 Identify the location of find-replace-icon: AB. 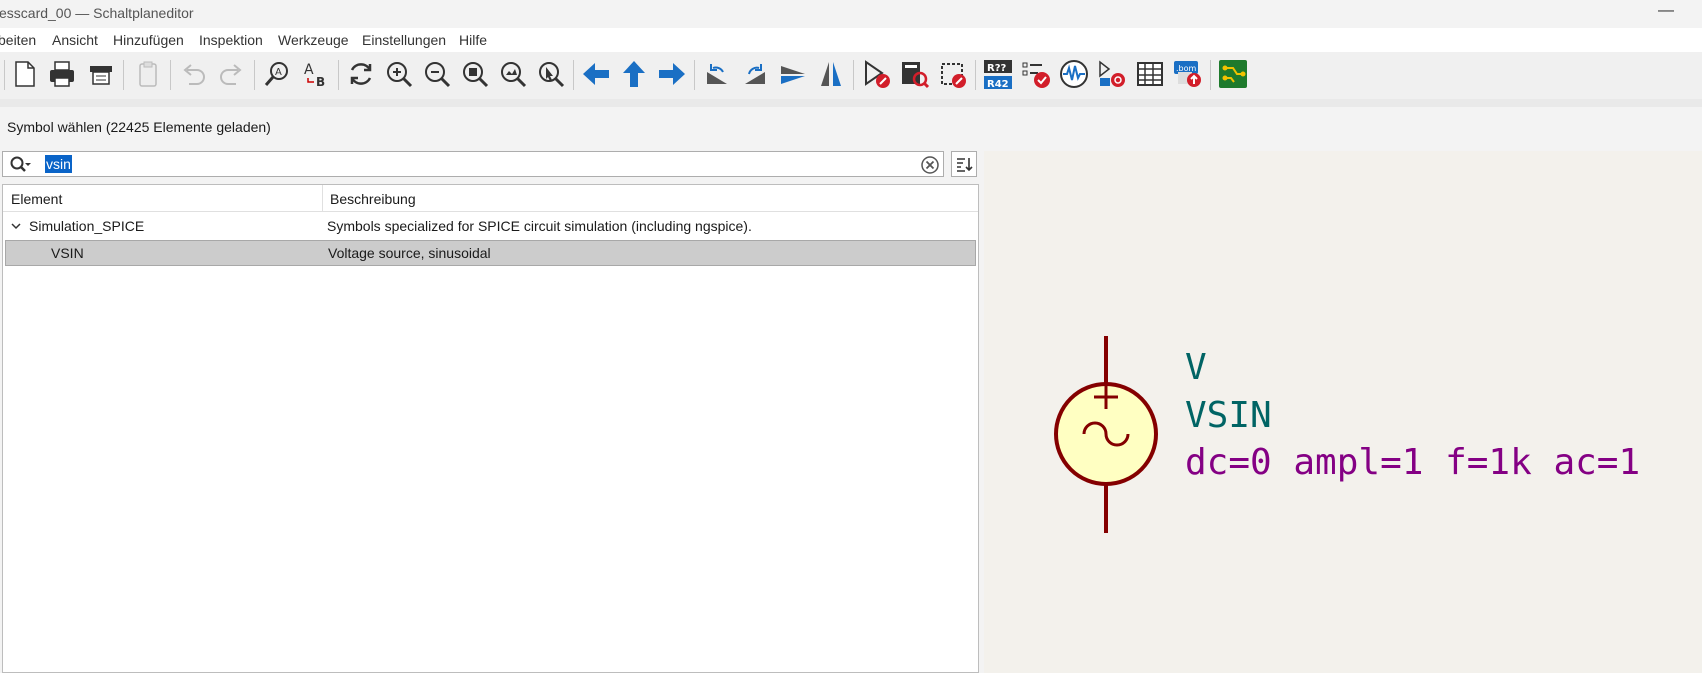
(316, 74).